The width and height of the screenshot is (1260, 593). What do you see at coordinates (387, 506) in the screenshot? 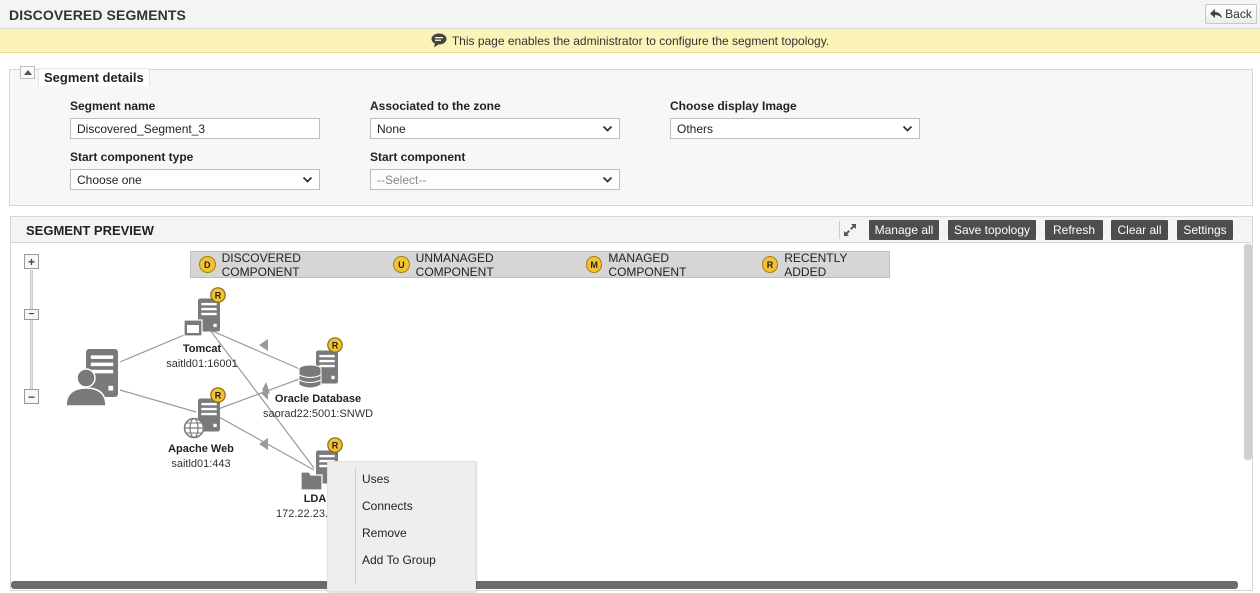
I see `menu-item-connects: Connects` at bounding box center [387, 506].